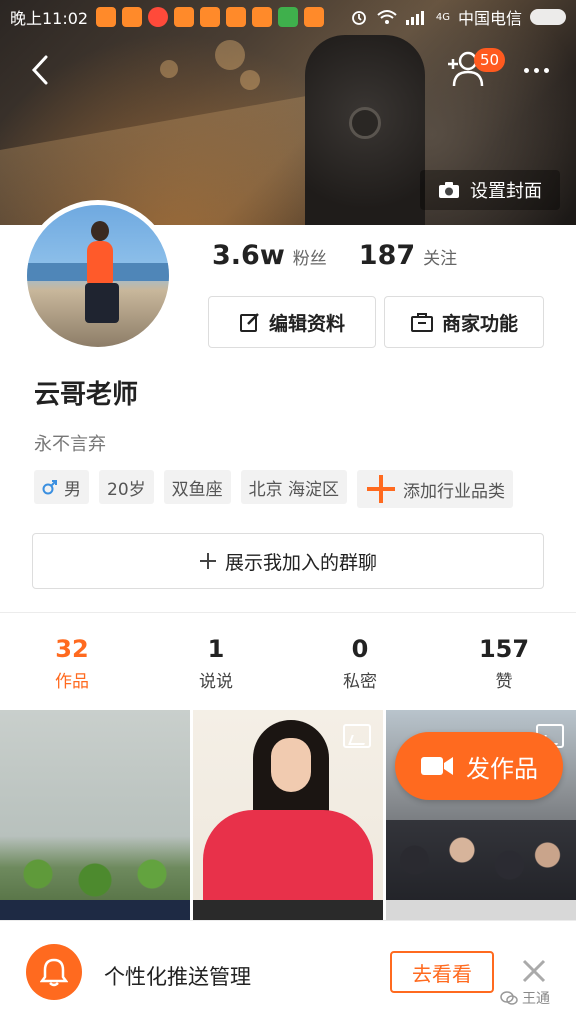 Image resolution: width=576 pixels, height=1024 pixels. Describe the element at coordinates (61, 487) in the screenshot. I see `gender-tag: 男` at that location.